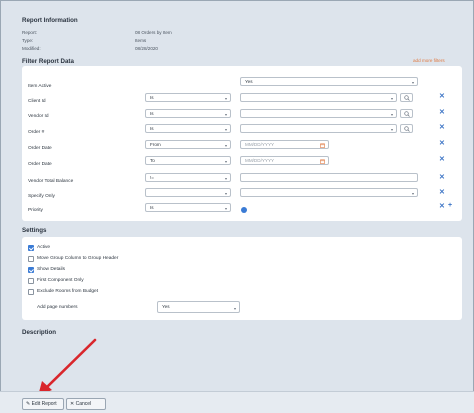 This screenshot has height=413, width=474. I want to click on item-active-value: Yes, so click(249, 81).